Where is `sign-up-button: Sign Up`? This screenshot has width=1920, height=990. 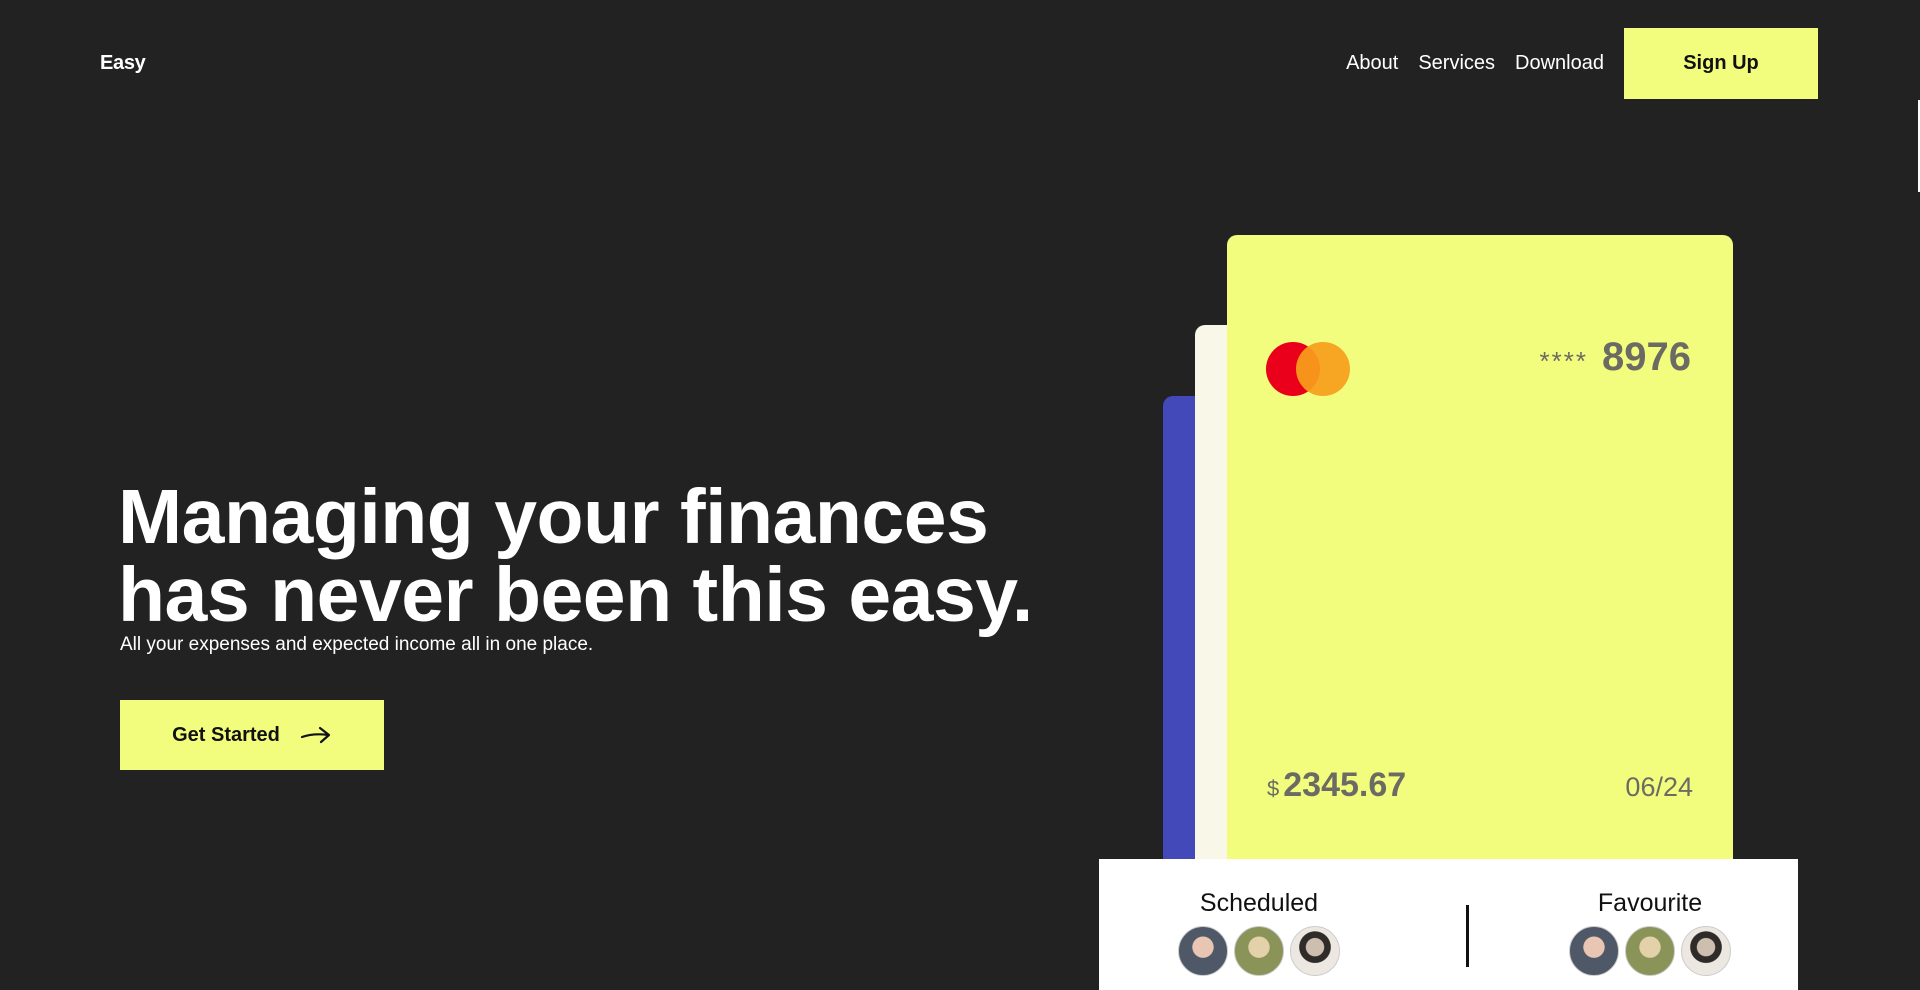 sign-up-button: Sign Up is located at coordinates (1721, 63).